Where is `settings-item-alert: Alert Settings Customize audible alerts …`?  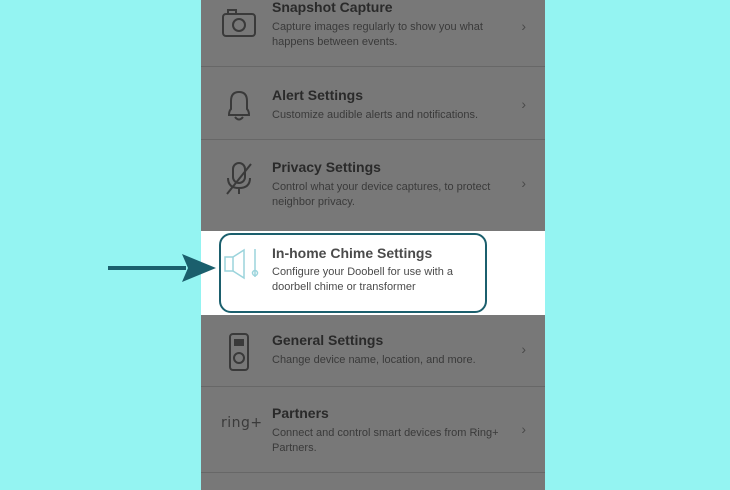 settings-item-alert: Alert Settings Customize audible alerts … is located at coordinates (373, 102).